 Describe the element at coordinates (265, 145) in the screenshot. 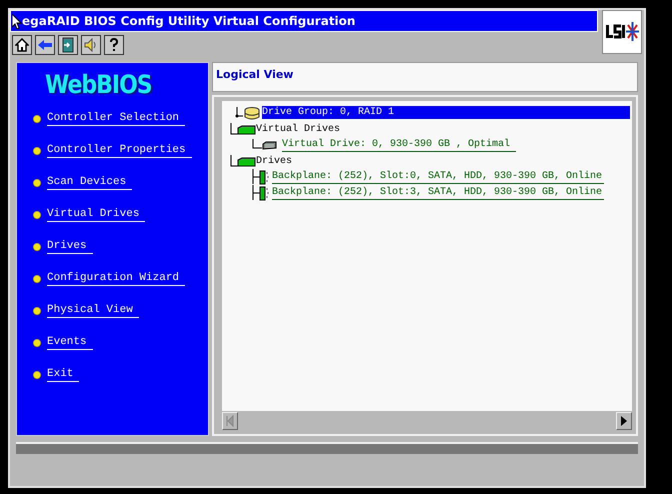

I see `drive-icon` at that location.